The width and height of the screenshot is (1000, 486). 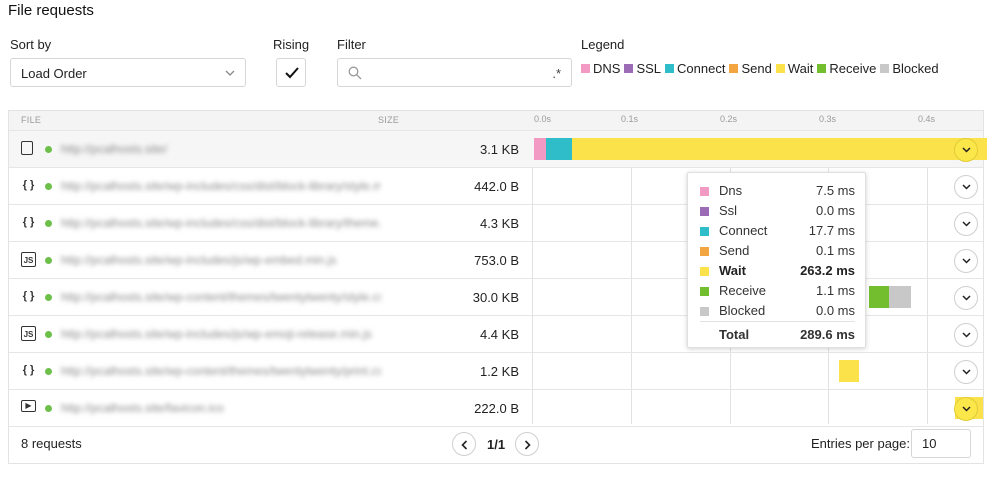 I want to click on tooltip-label: Send, so click(x=734, y=250).